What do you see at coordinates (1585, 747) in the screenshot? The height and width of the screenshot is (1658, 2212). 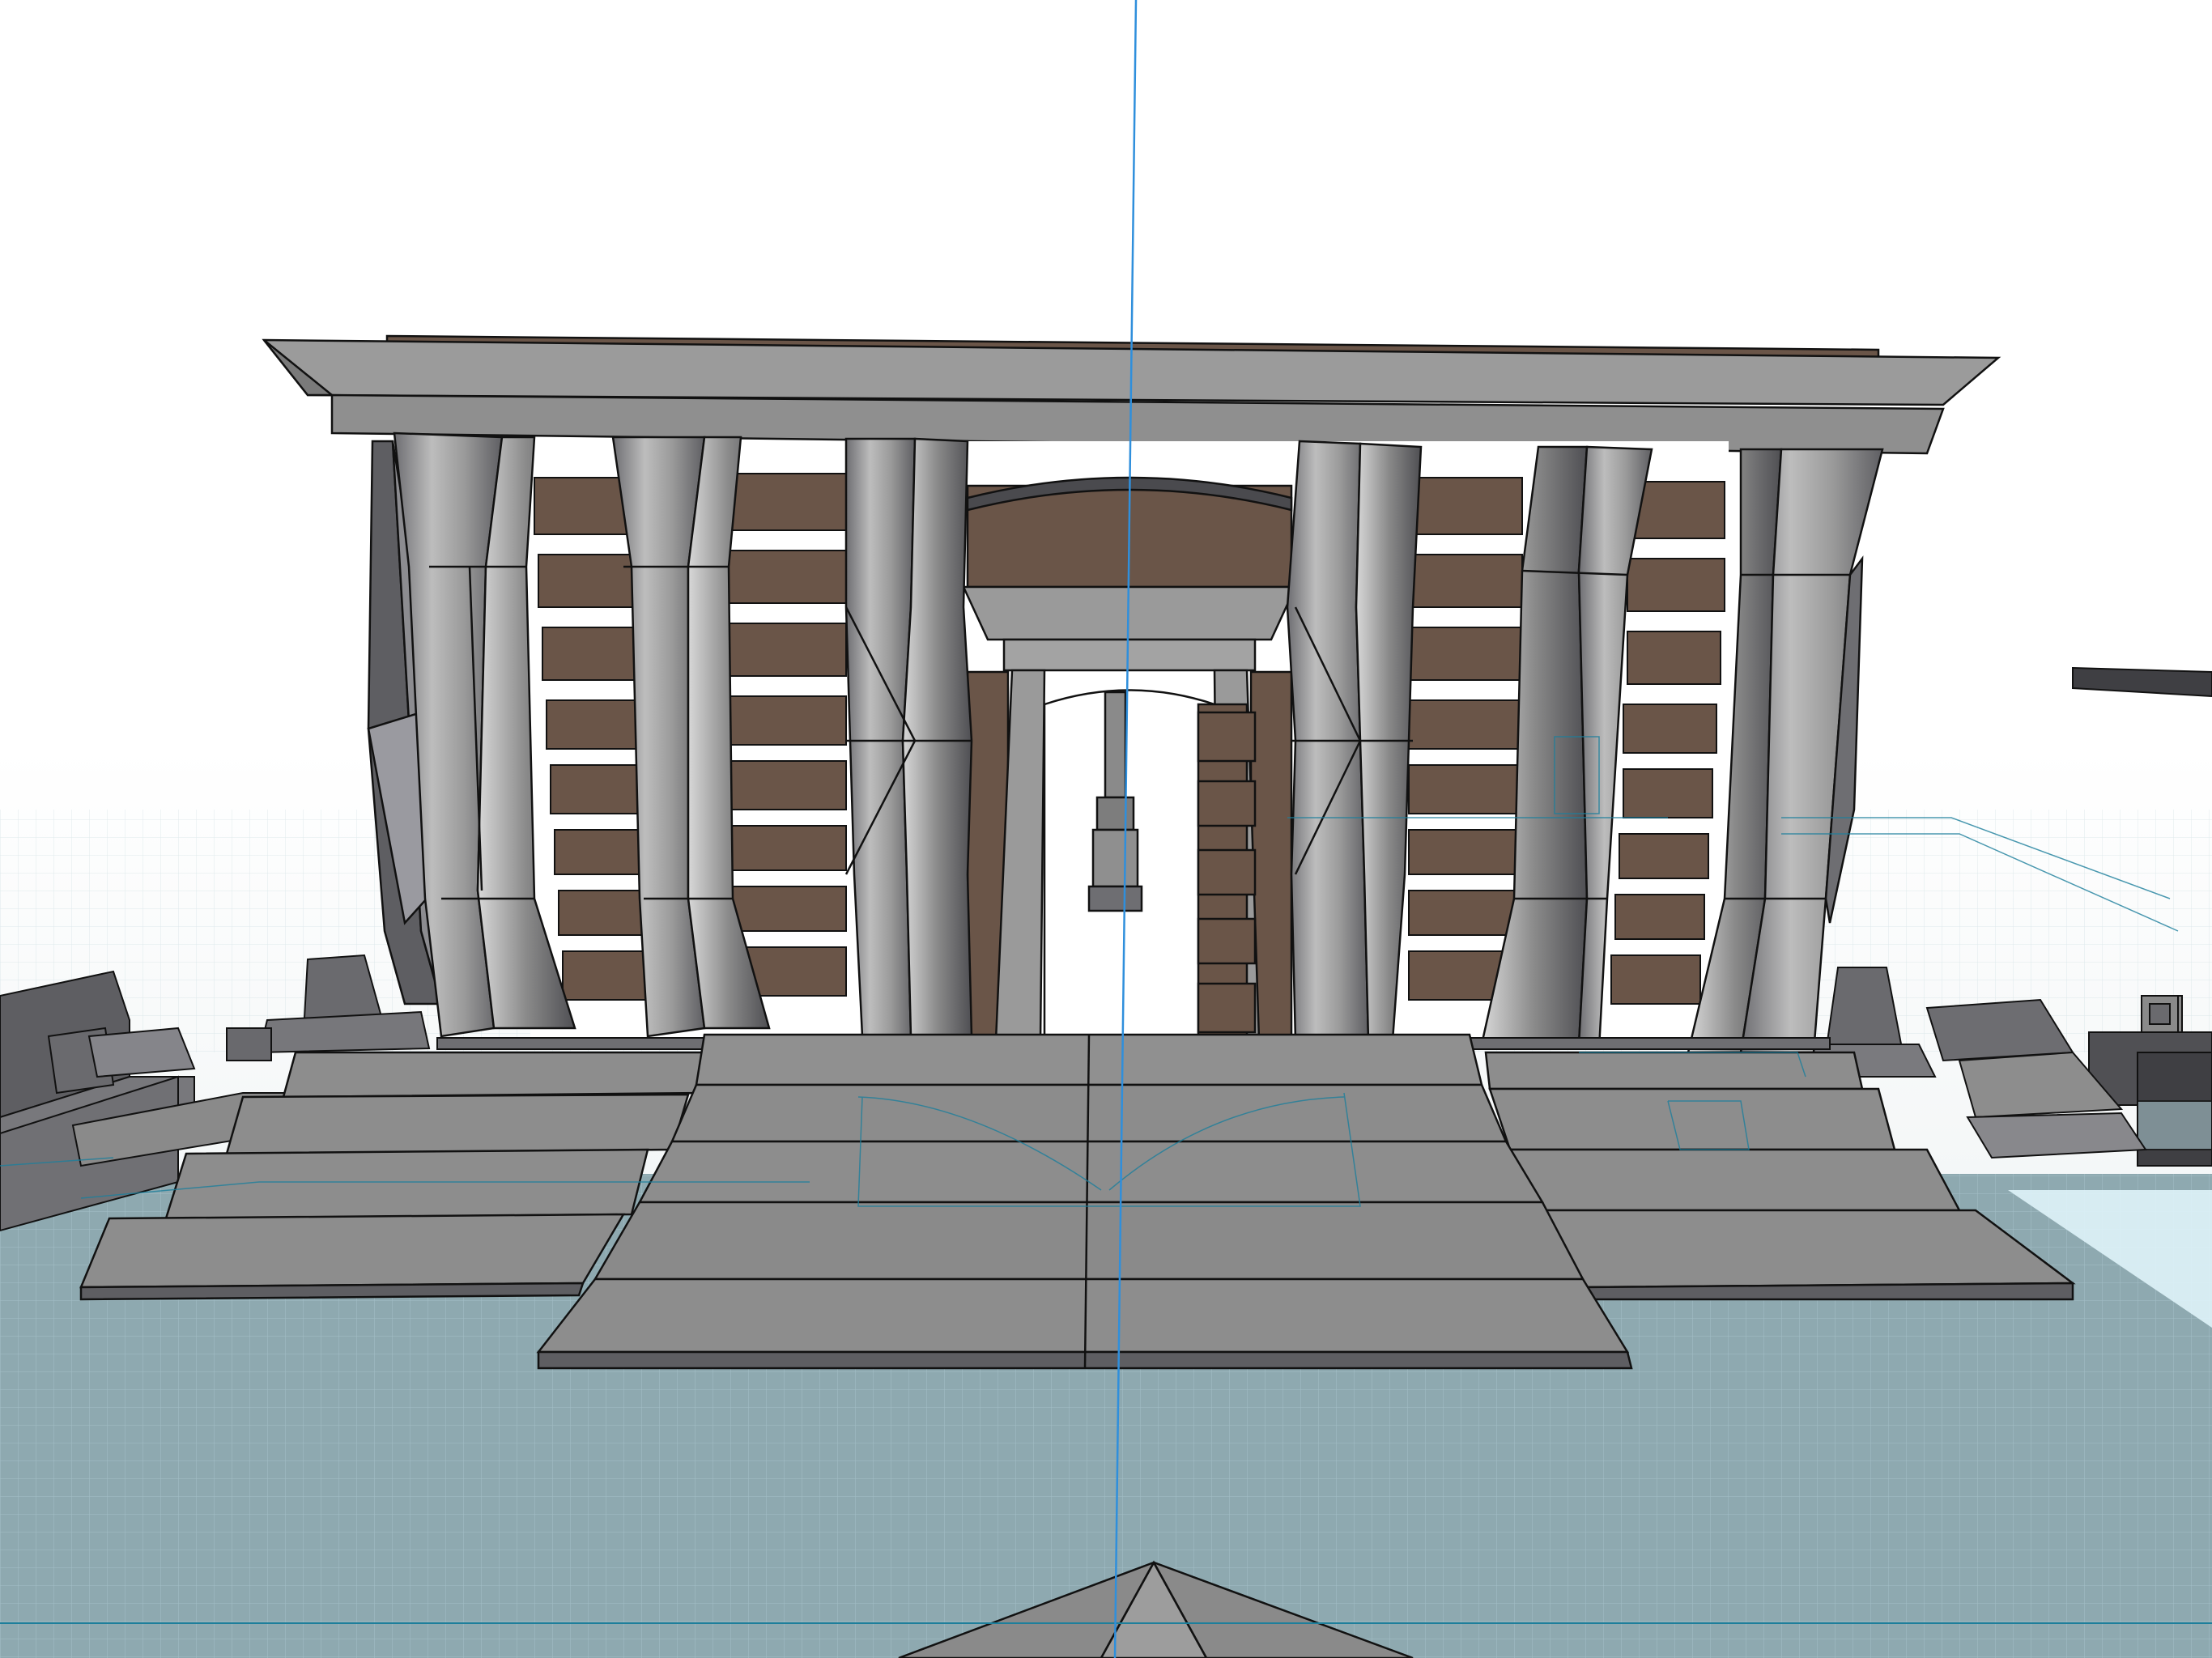 I see `right-columns` at bounding box center [1585, 747].